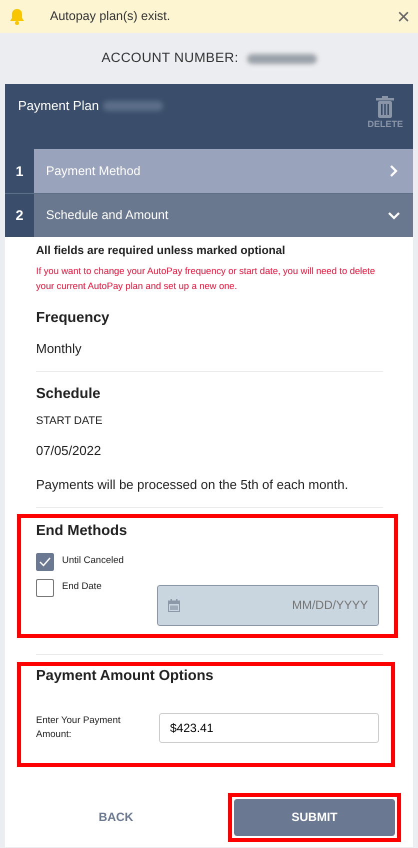 Image resolution: width=418 pixels, height=848 pixels. I want to click on delete-button: DELETE, so click(385, 114).